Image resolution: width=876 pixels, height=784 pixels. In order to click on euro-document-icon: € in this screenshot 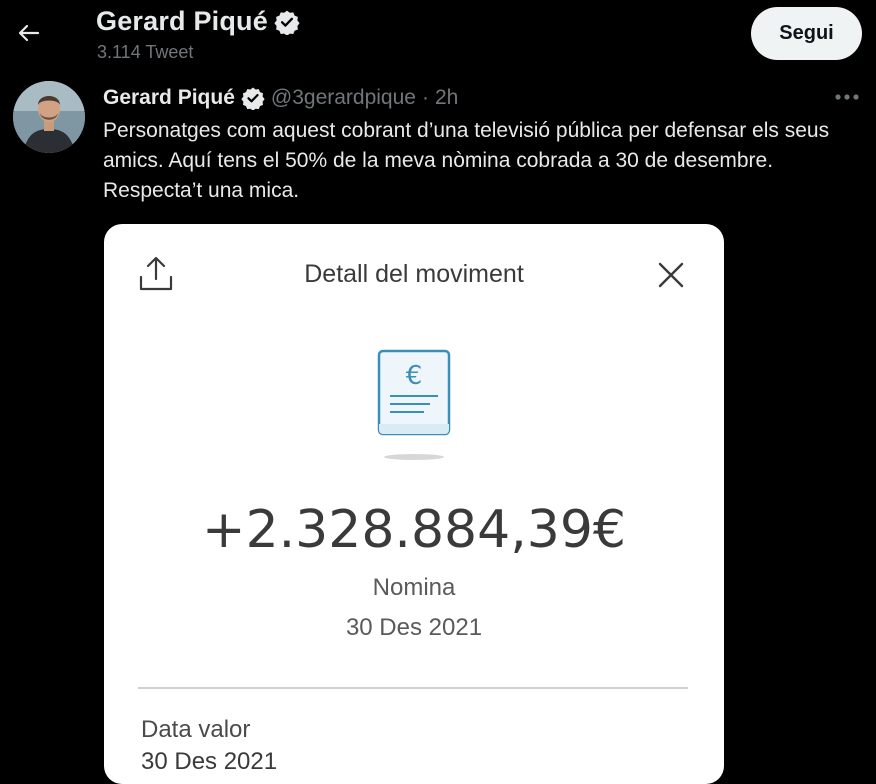, I will do `click(414, 404)`.